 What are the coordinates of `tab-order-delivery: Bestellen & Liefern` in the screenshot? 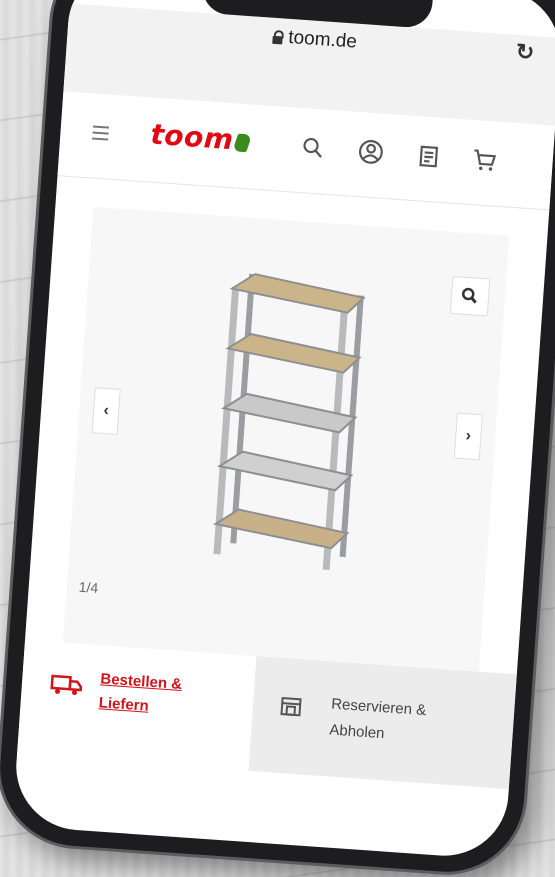 It's located at (136, 705).